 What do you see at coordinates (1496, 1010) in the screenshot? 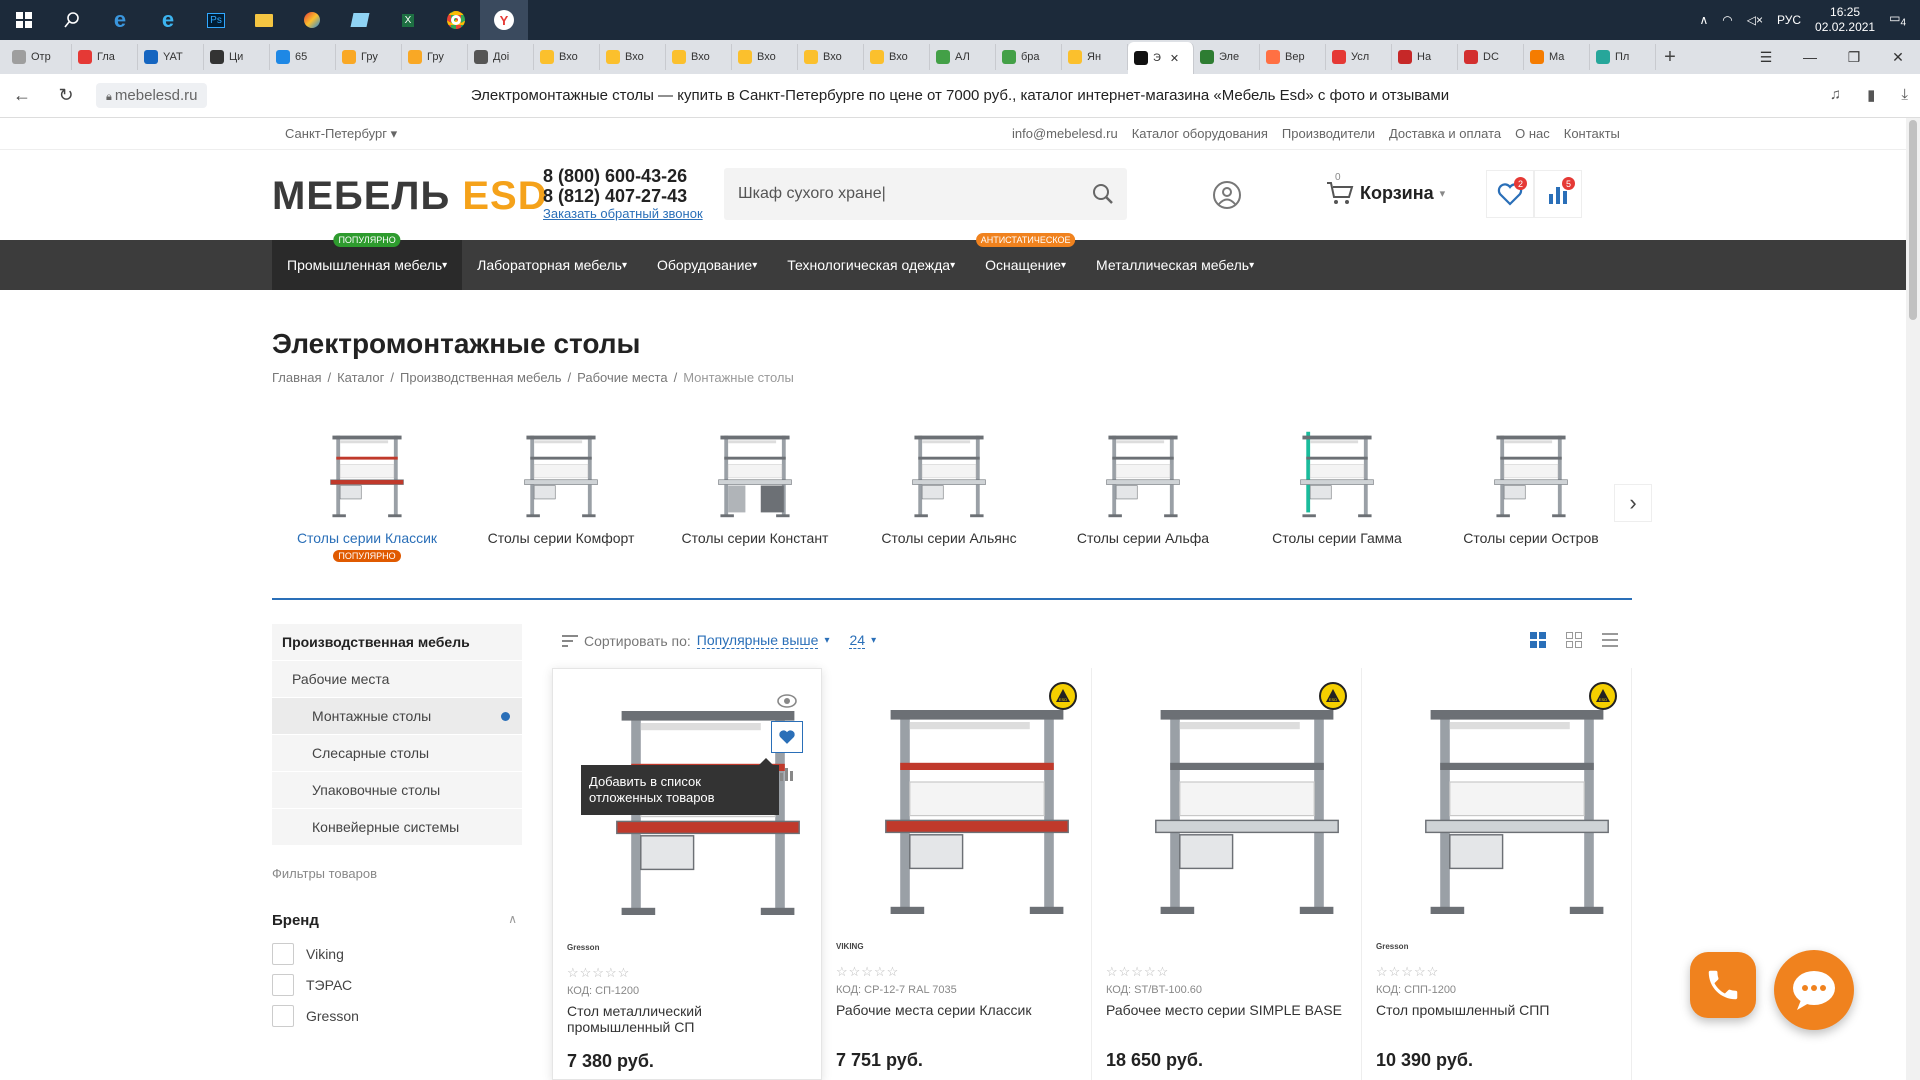
I see `product-name: Стол промышленный СПП` at bounding box center [1496, 1010].